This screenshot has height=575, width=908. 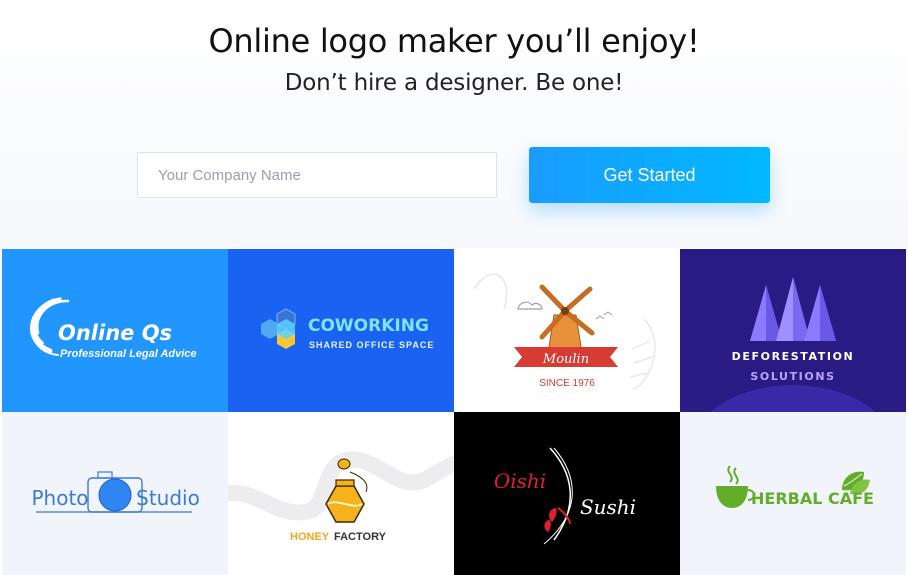 I want to click on logo-tile-coworking: COWORKING SHARED OFFICE SPACE, so click(x=341, y=330).